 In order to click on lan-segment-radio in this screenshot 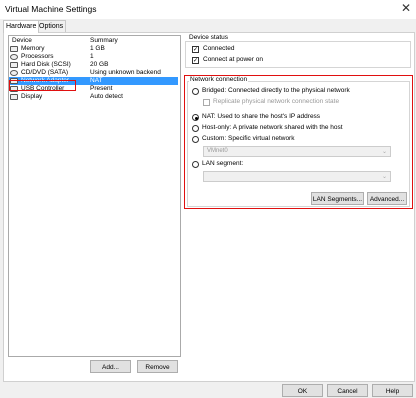, I will do `click(195, 164)`.